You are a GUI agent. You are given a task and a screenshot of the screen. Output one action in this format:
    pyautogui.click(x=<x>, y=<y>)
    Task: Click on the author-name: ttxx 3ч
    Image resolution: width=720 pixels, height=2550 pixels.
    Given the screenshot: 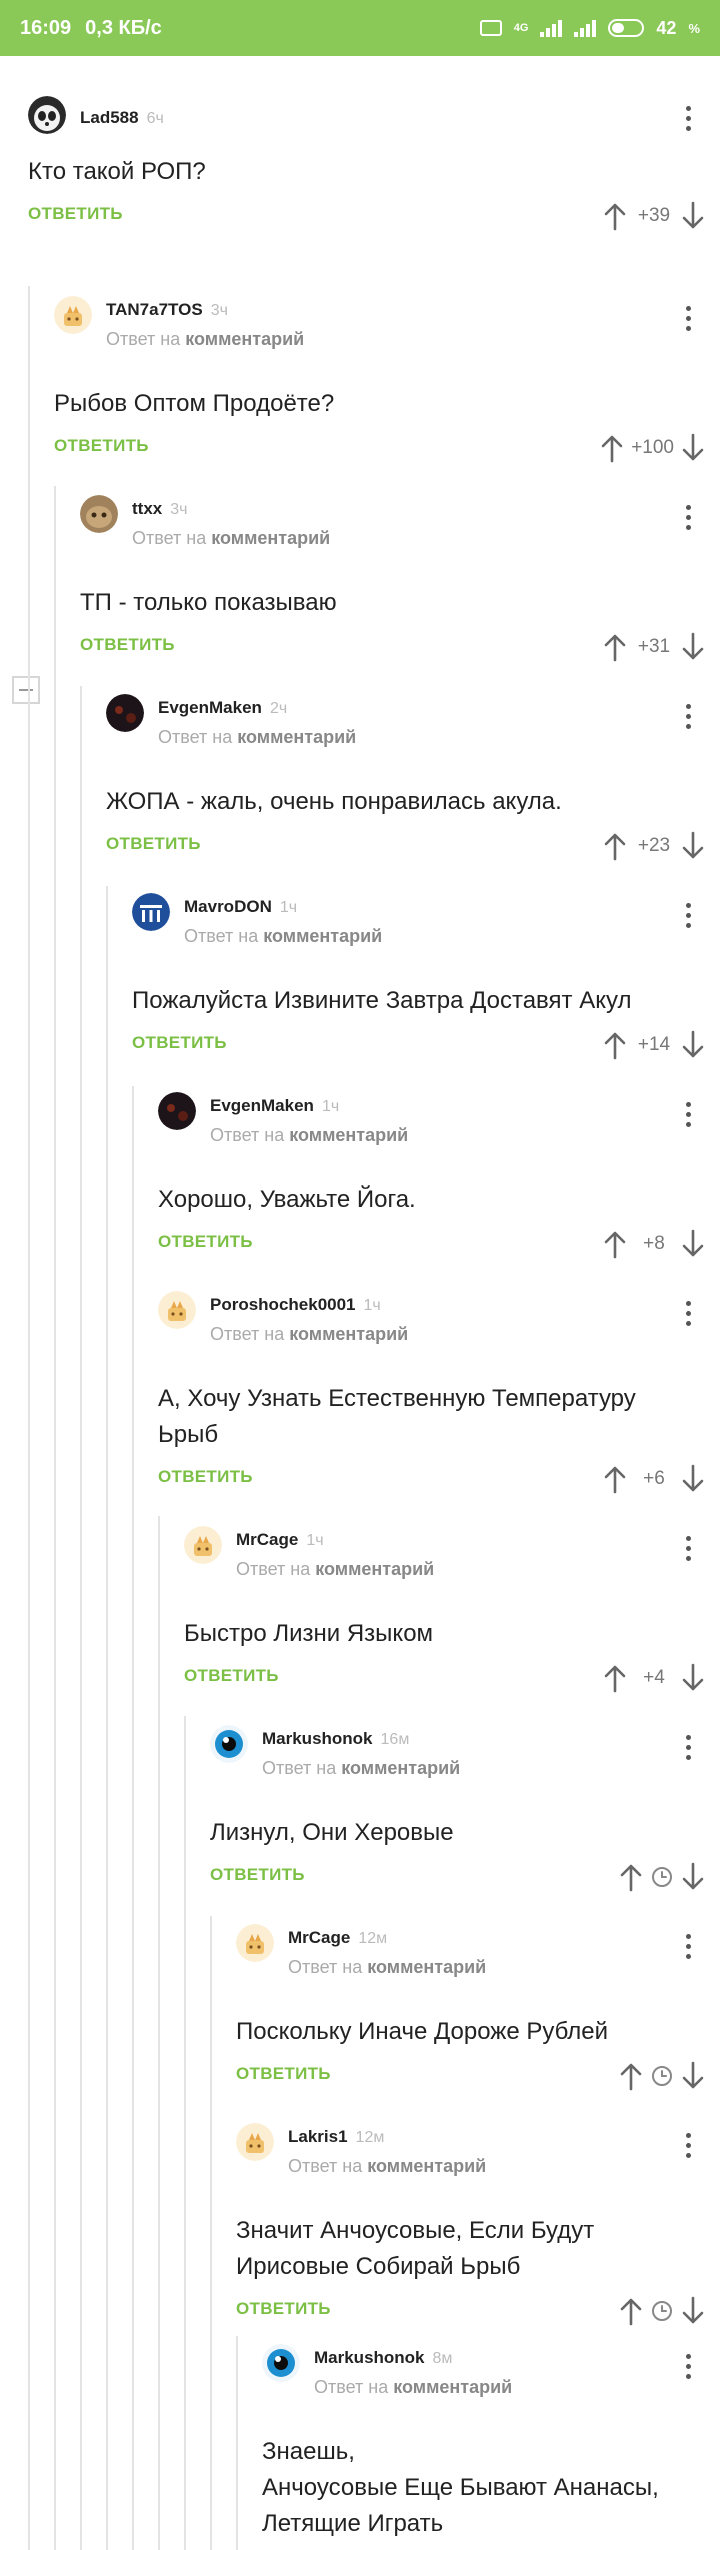 What is the action you would take?
    pyautogui.click(x=159, y=509)
    